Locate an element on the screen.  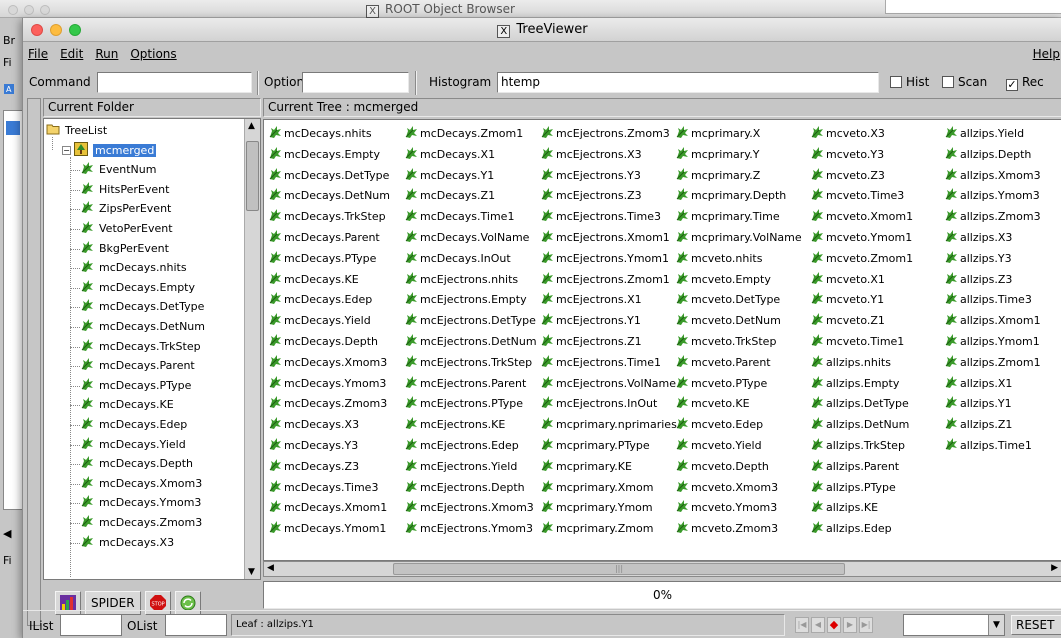
background-search-field is located at coordinates (973, 7).